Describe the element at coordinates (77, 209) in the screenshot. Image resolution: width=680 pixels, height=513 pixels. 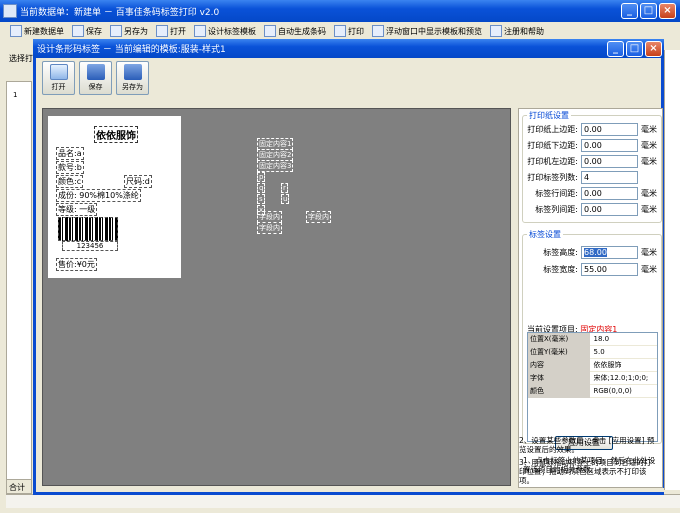
I see `label-field-grade: 等级: 一级` at that location.